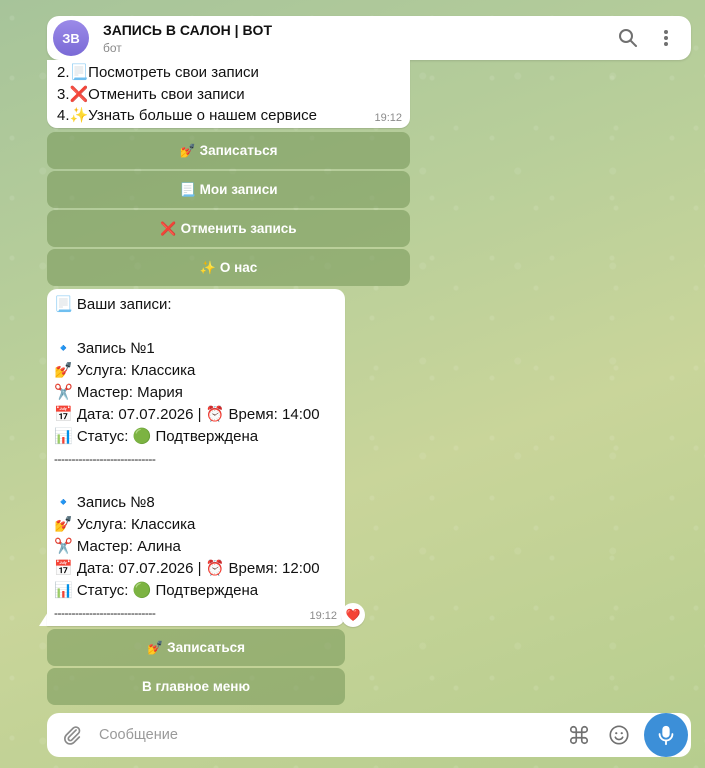 This screenshot has height=768, width=705. What do you see at coordinates (187, 115) in the screenshot?
I see `menu-line: 4.✨Узнать больше о нашем сервисе` at bounding box center [187, 115].